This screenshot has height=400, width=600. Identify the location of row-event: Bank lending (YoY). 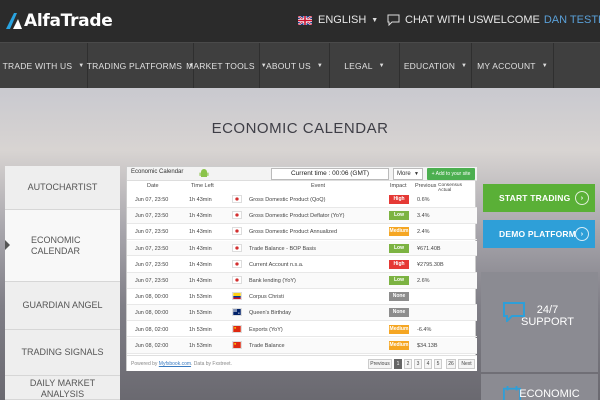
(272, 281).